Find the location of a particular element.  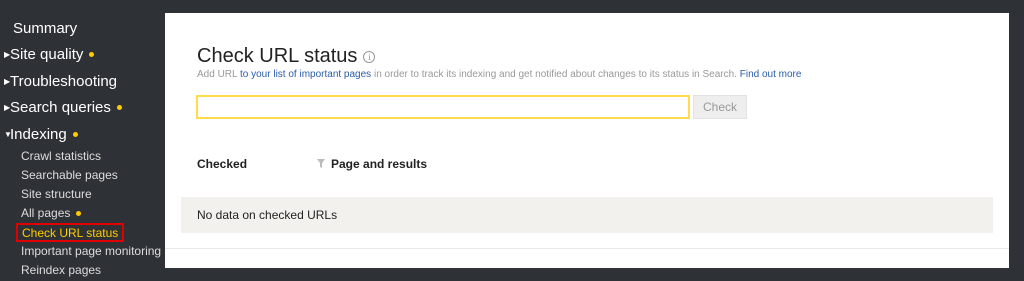

nav-summary: Summary is located at coordinates (45, 28).